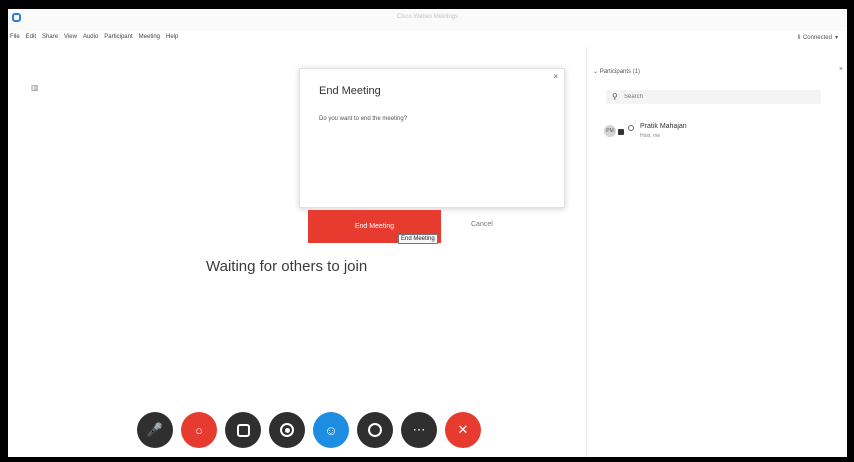 Image resolution: width=854 pixels, height=462 pixels. I want to click on video-icon, so click(631, 128).